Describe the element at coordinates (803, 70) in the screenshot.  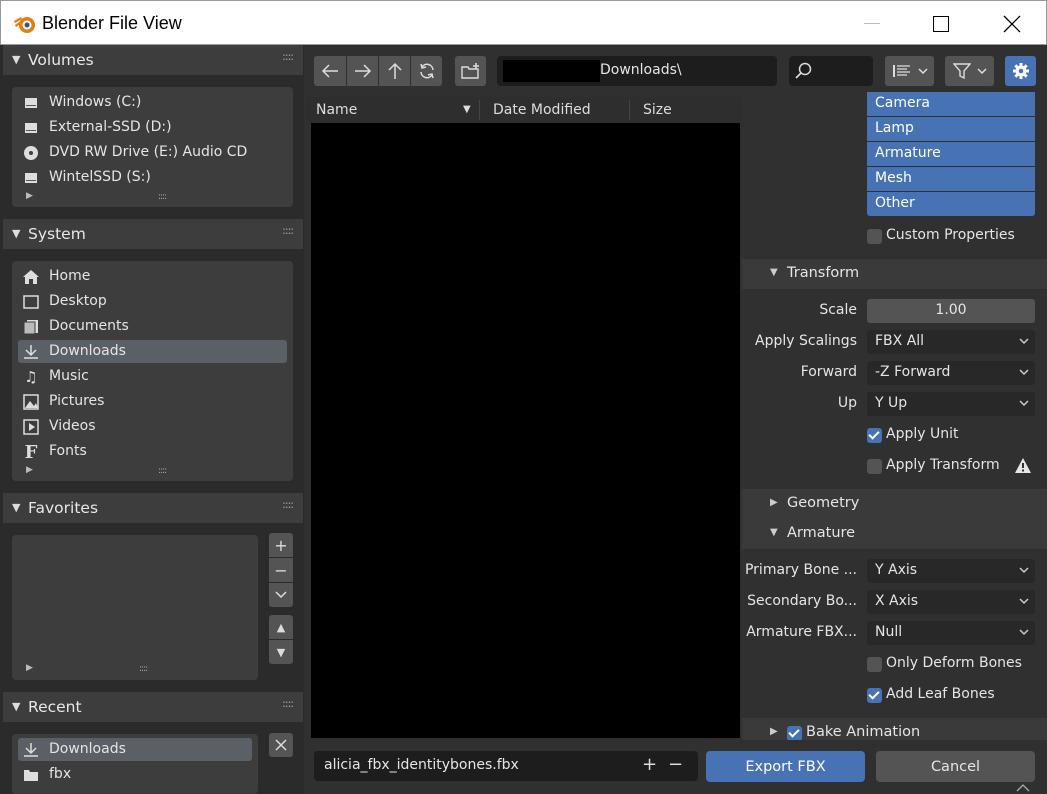
I see `search-icon` at that location.